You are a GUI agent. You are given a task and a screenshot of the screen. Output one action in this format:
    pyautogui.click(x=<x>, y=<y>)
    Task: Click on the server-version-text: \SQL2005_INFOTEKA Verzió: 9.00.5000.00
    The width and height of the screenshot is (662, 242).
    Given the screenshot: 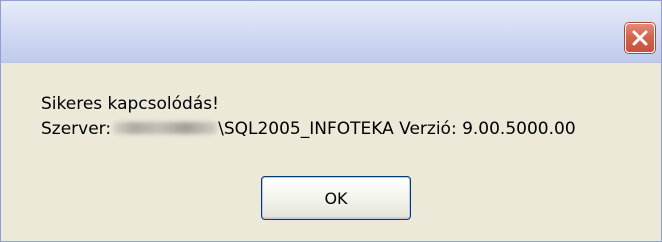 What is the action you would take?
    pyautogui.click(x=397, y=129)
    